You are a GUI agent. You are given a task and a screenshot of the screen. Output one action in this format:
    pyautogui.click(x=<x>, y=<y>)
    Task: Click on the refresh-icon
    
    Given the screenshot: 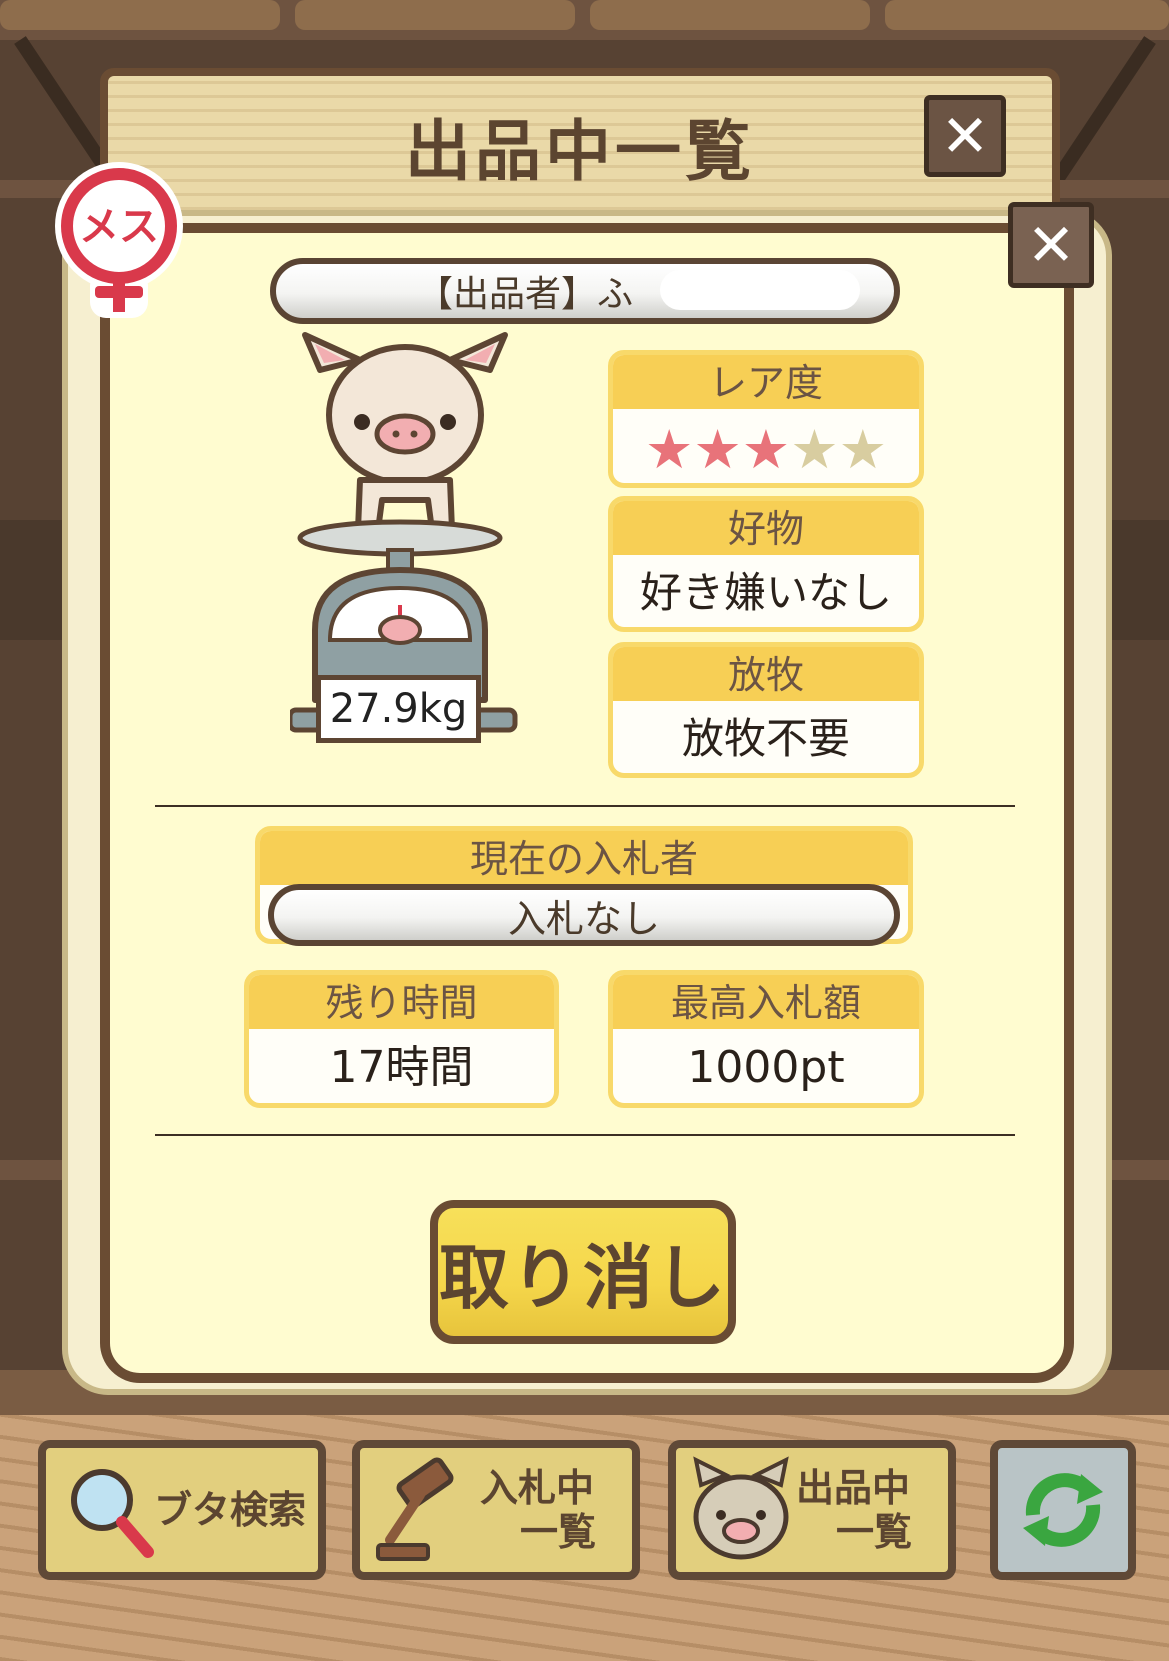 What is the action you would take?
    pyautogui.click(x=1063, y=1510)
    